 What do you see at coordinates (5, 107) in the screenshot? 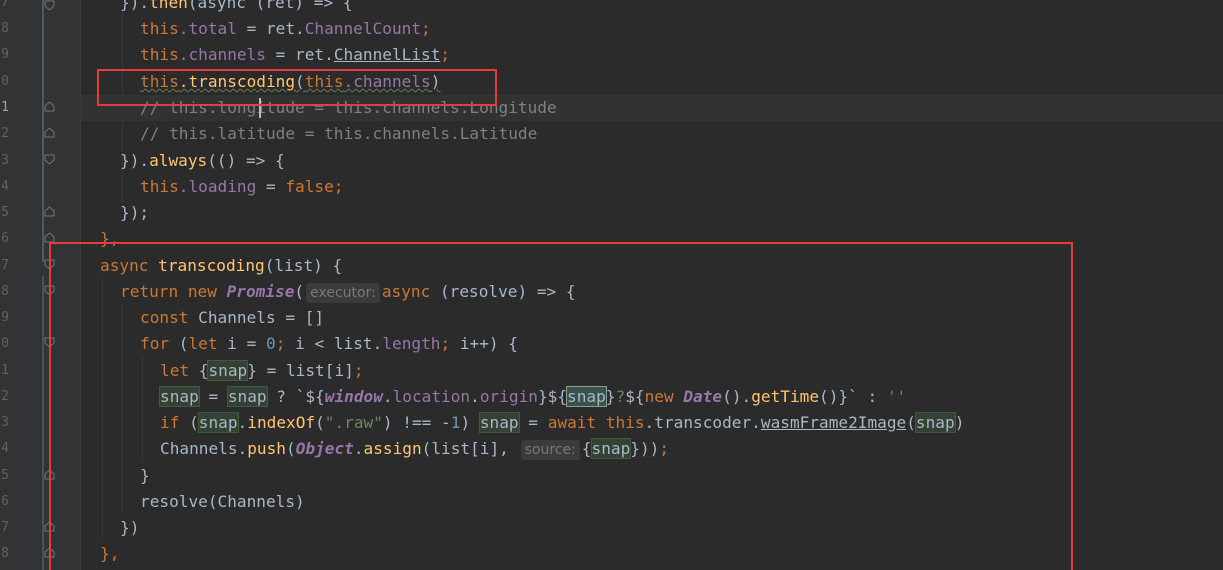
I see `line-number-current: 1` at bounding box center [5, 107].